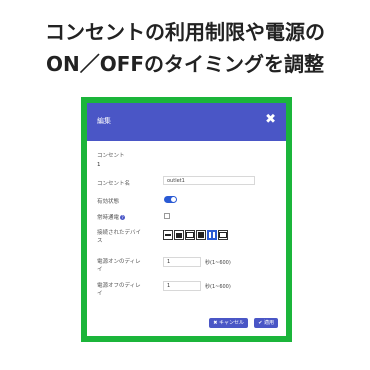 This screenshot has height=370, width=370. What do you see at coordinates (212, 235) in the screenshot?
I see `download-icon` at bounding box center [212, 235].